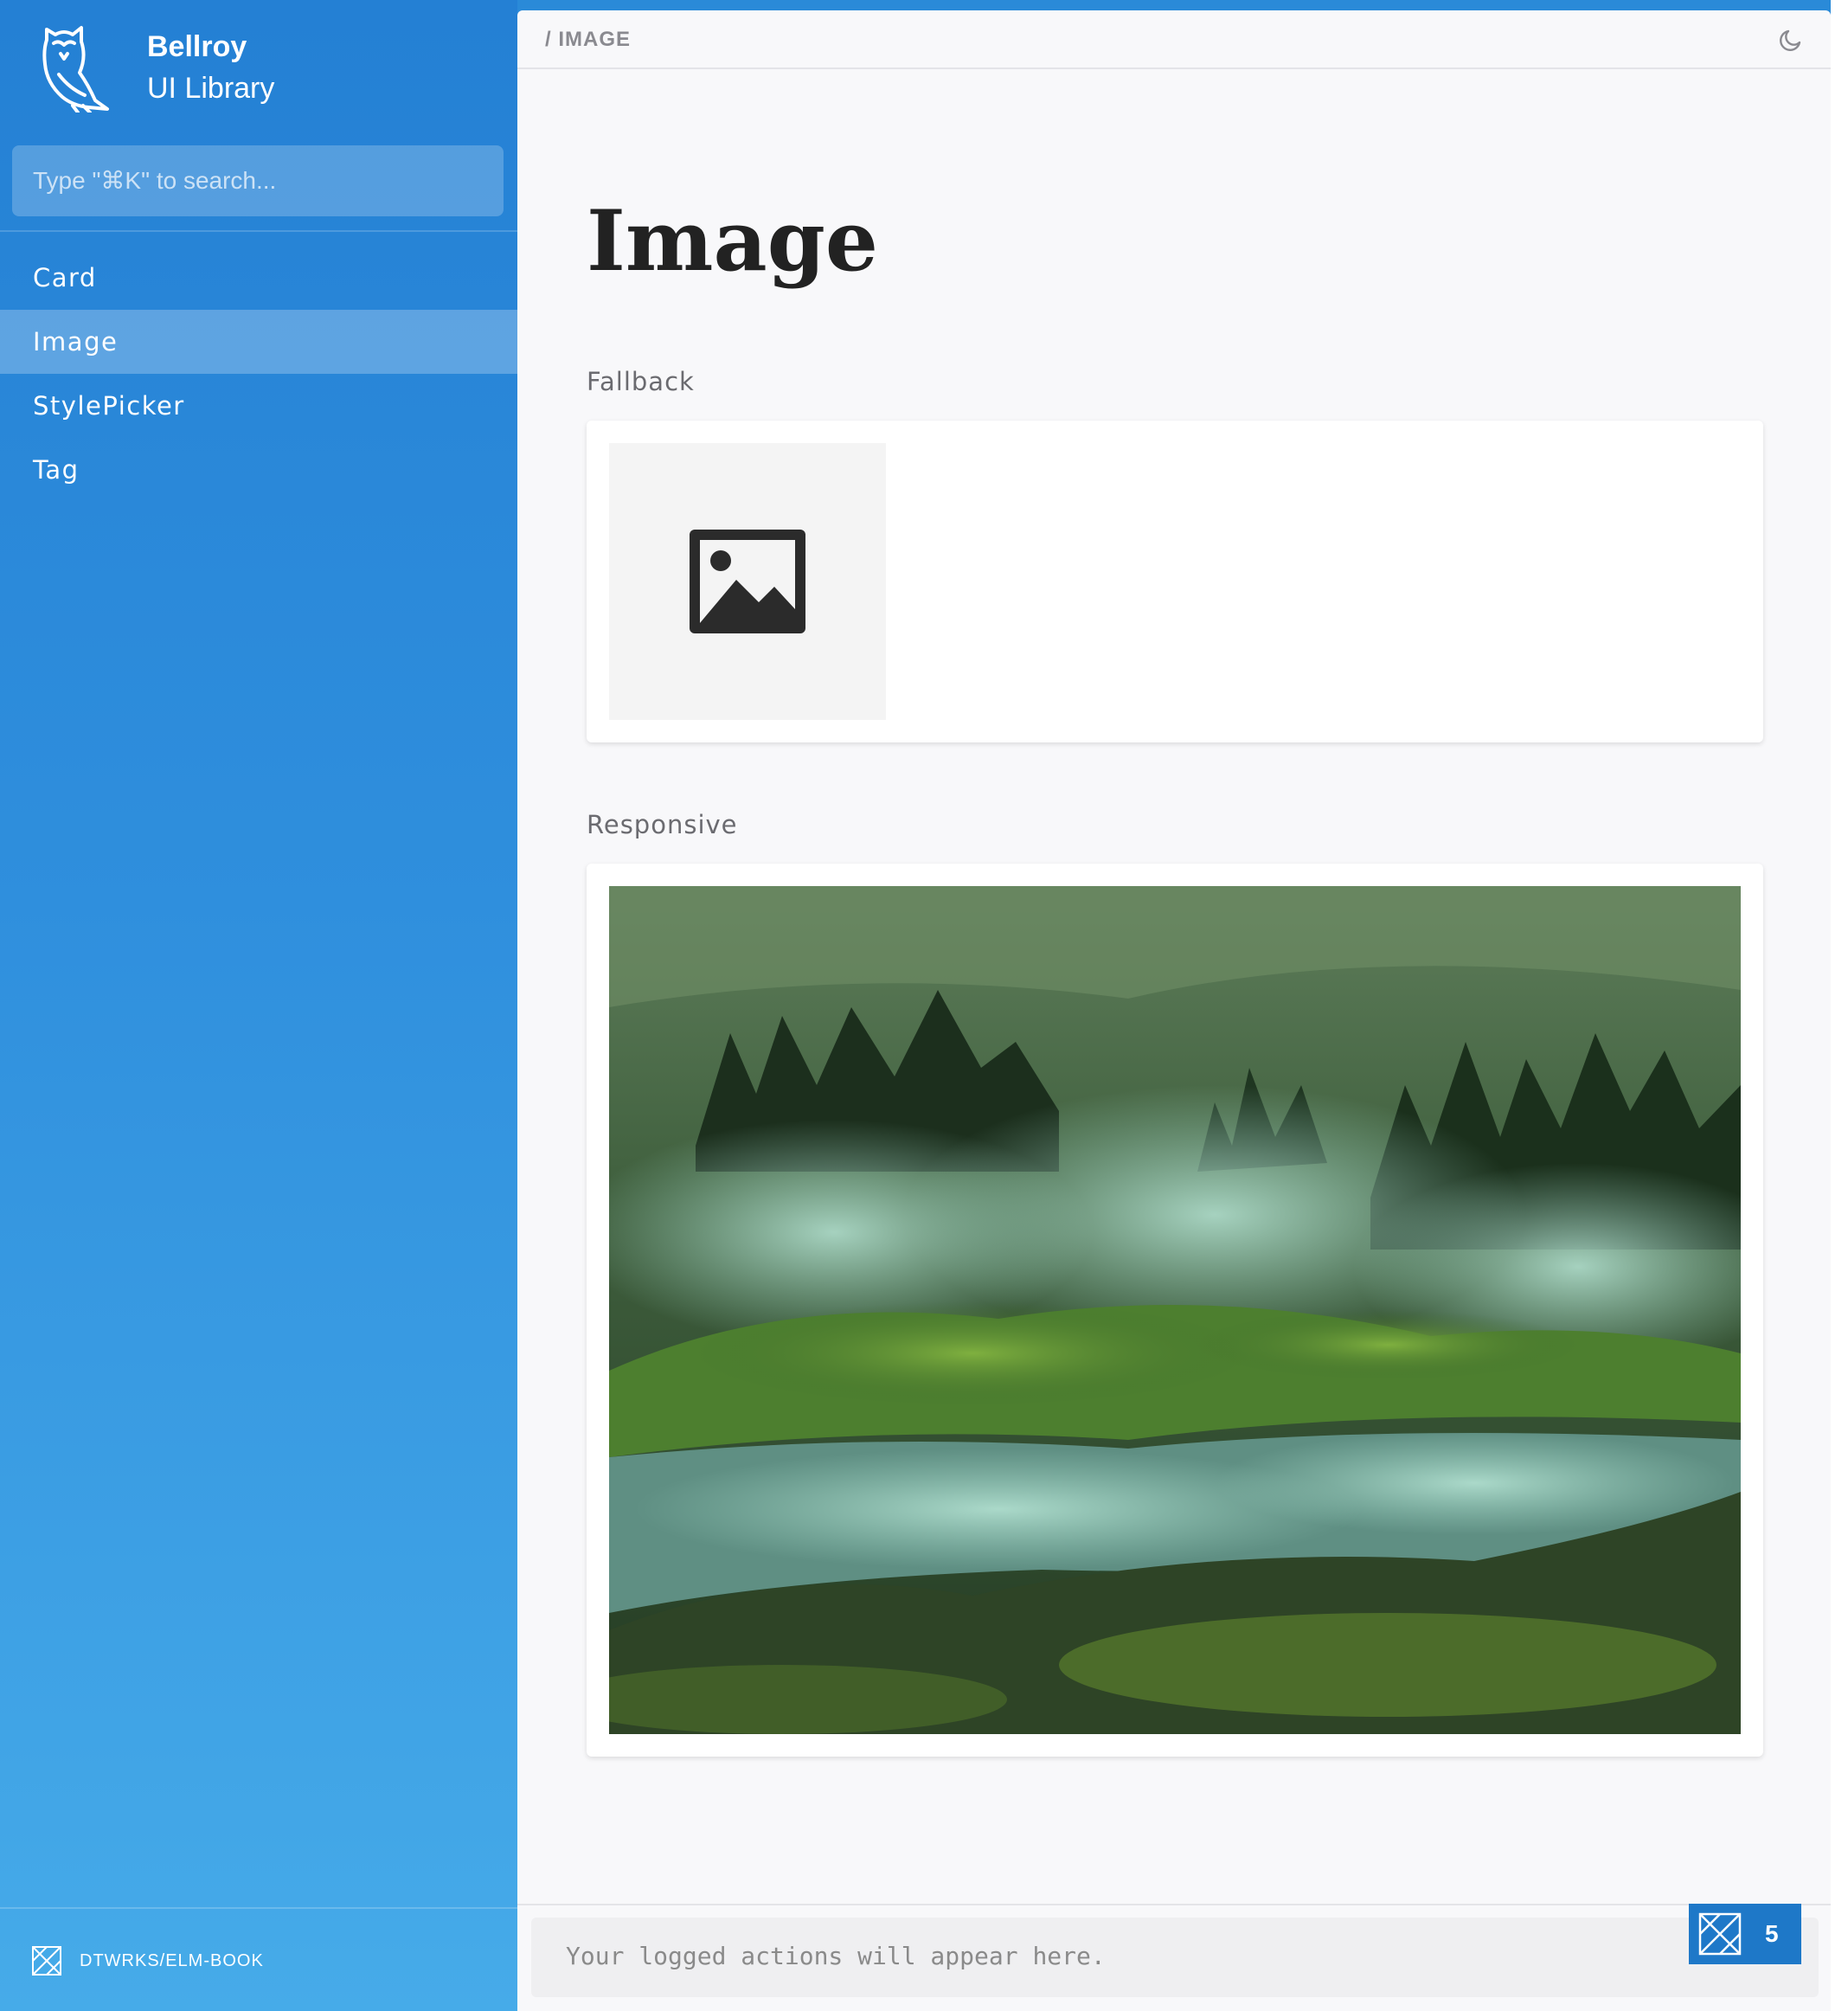  What do you see at coordinates (258, 180) in the screenshot?
I see `search-input` at bounding box center [258, 180].